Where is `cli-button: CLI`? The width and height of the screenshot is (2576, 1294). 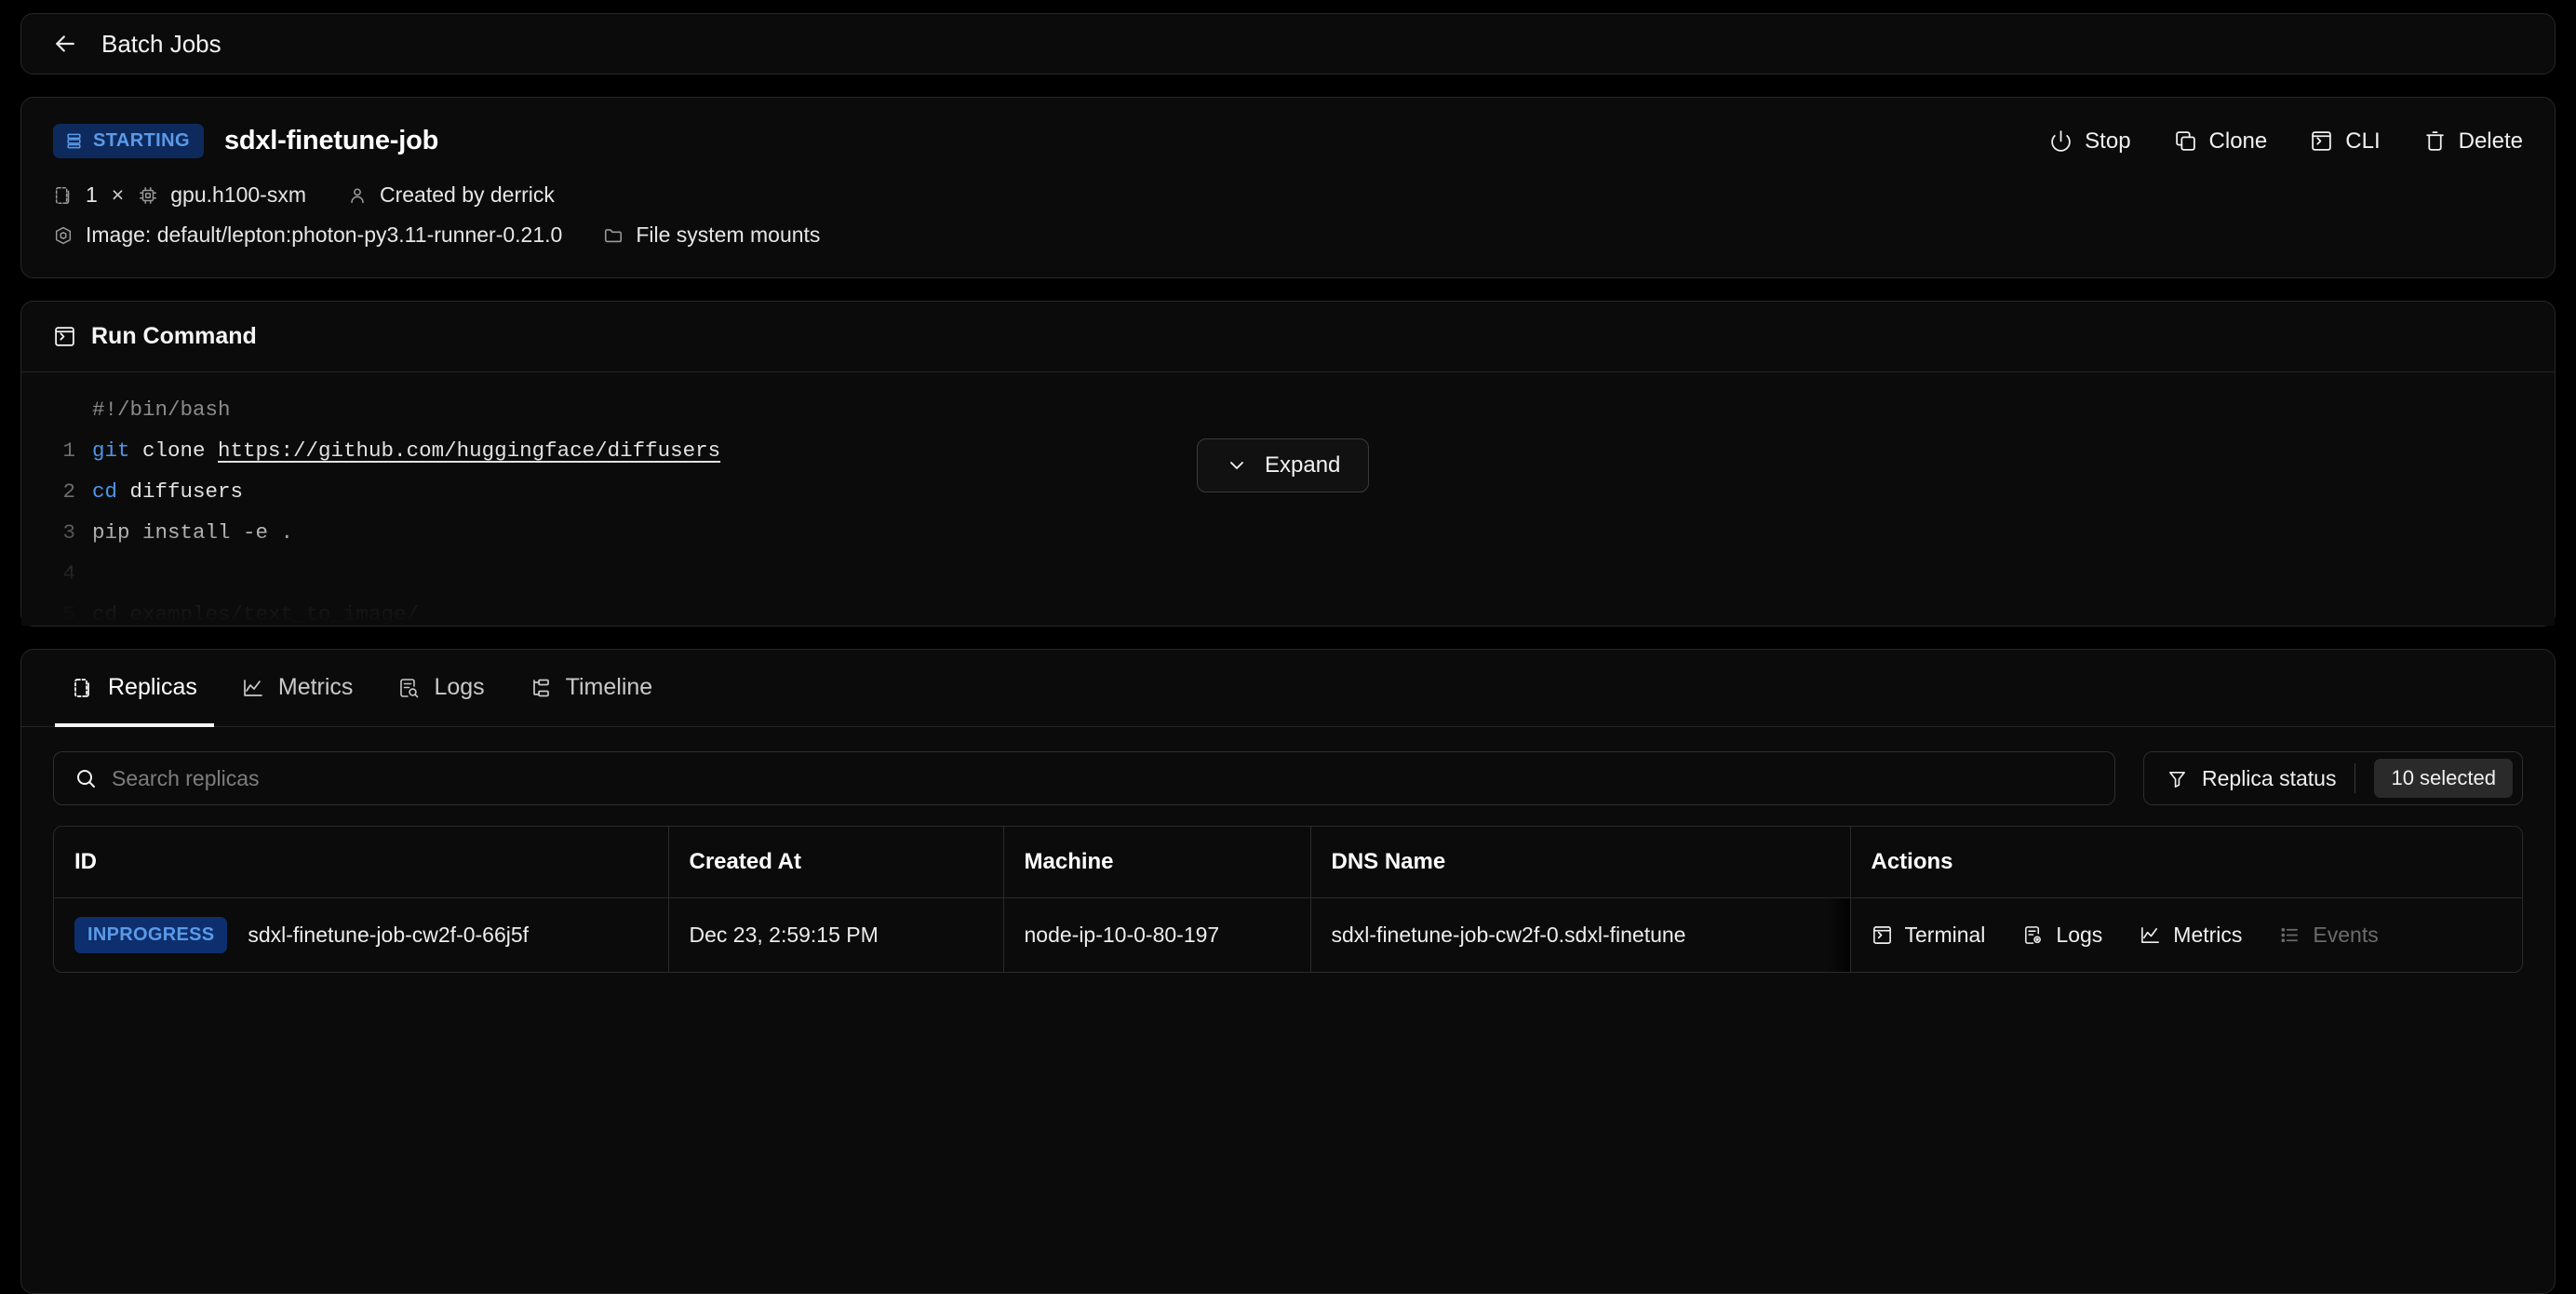 cli-button: CLI is located at coordinates (2345, 141).